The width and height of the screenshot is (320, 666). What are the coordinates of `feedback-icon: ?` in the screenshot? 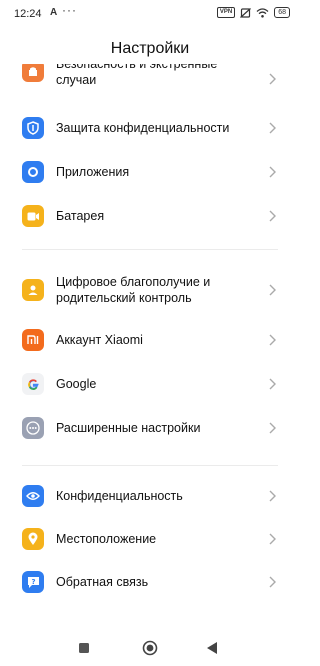 It's located at (33, 582).